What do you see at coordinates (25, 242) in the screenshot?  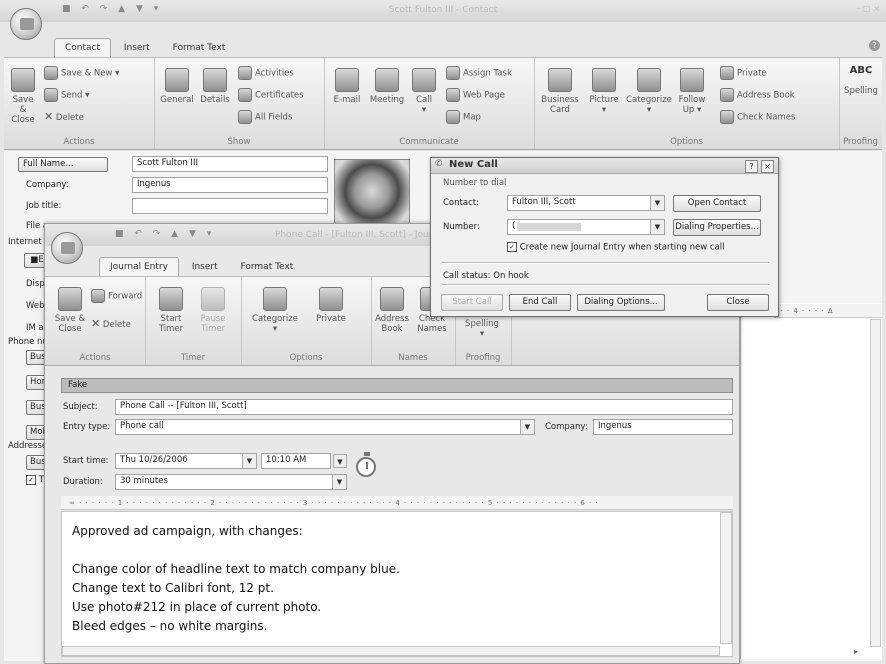 I see `internet-label: Internet` at bounding box center [25, 242].